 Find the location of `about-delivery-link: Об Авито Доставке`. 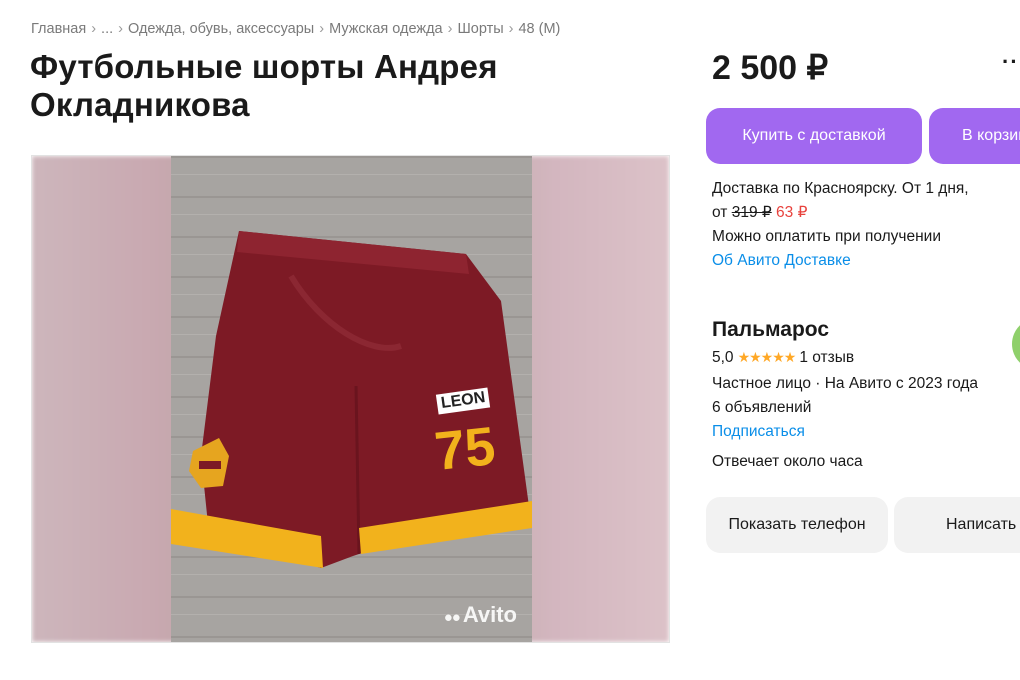

about-delivery-link: Об Авито Доставке is located at coordinates (781, 260).